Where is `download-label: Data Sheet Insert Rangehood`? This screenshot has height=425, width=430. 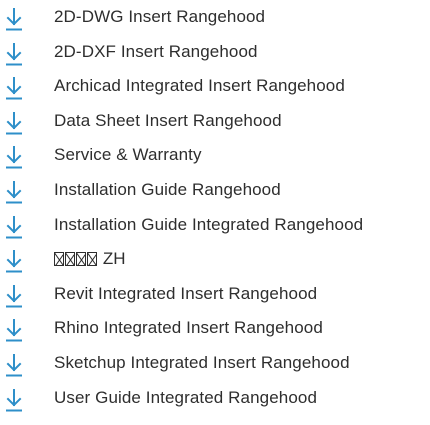
download-label: Data Sheet Insert Rangehood is located at coordinates (168, 121).